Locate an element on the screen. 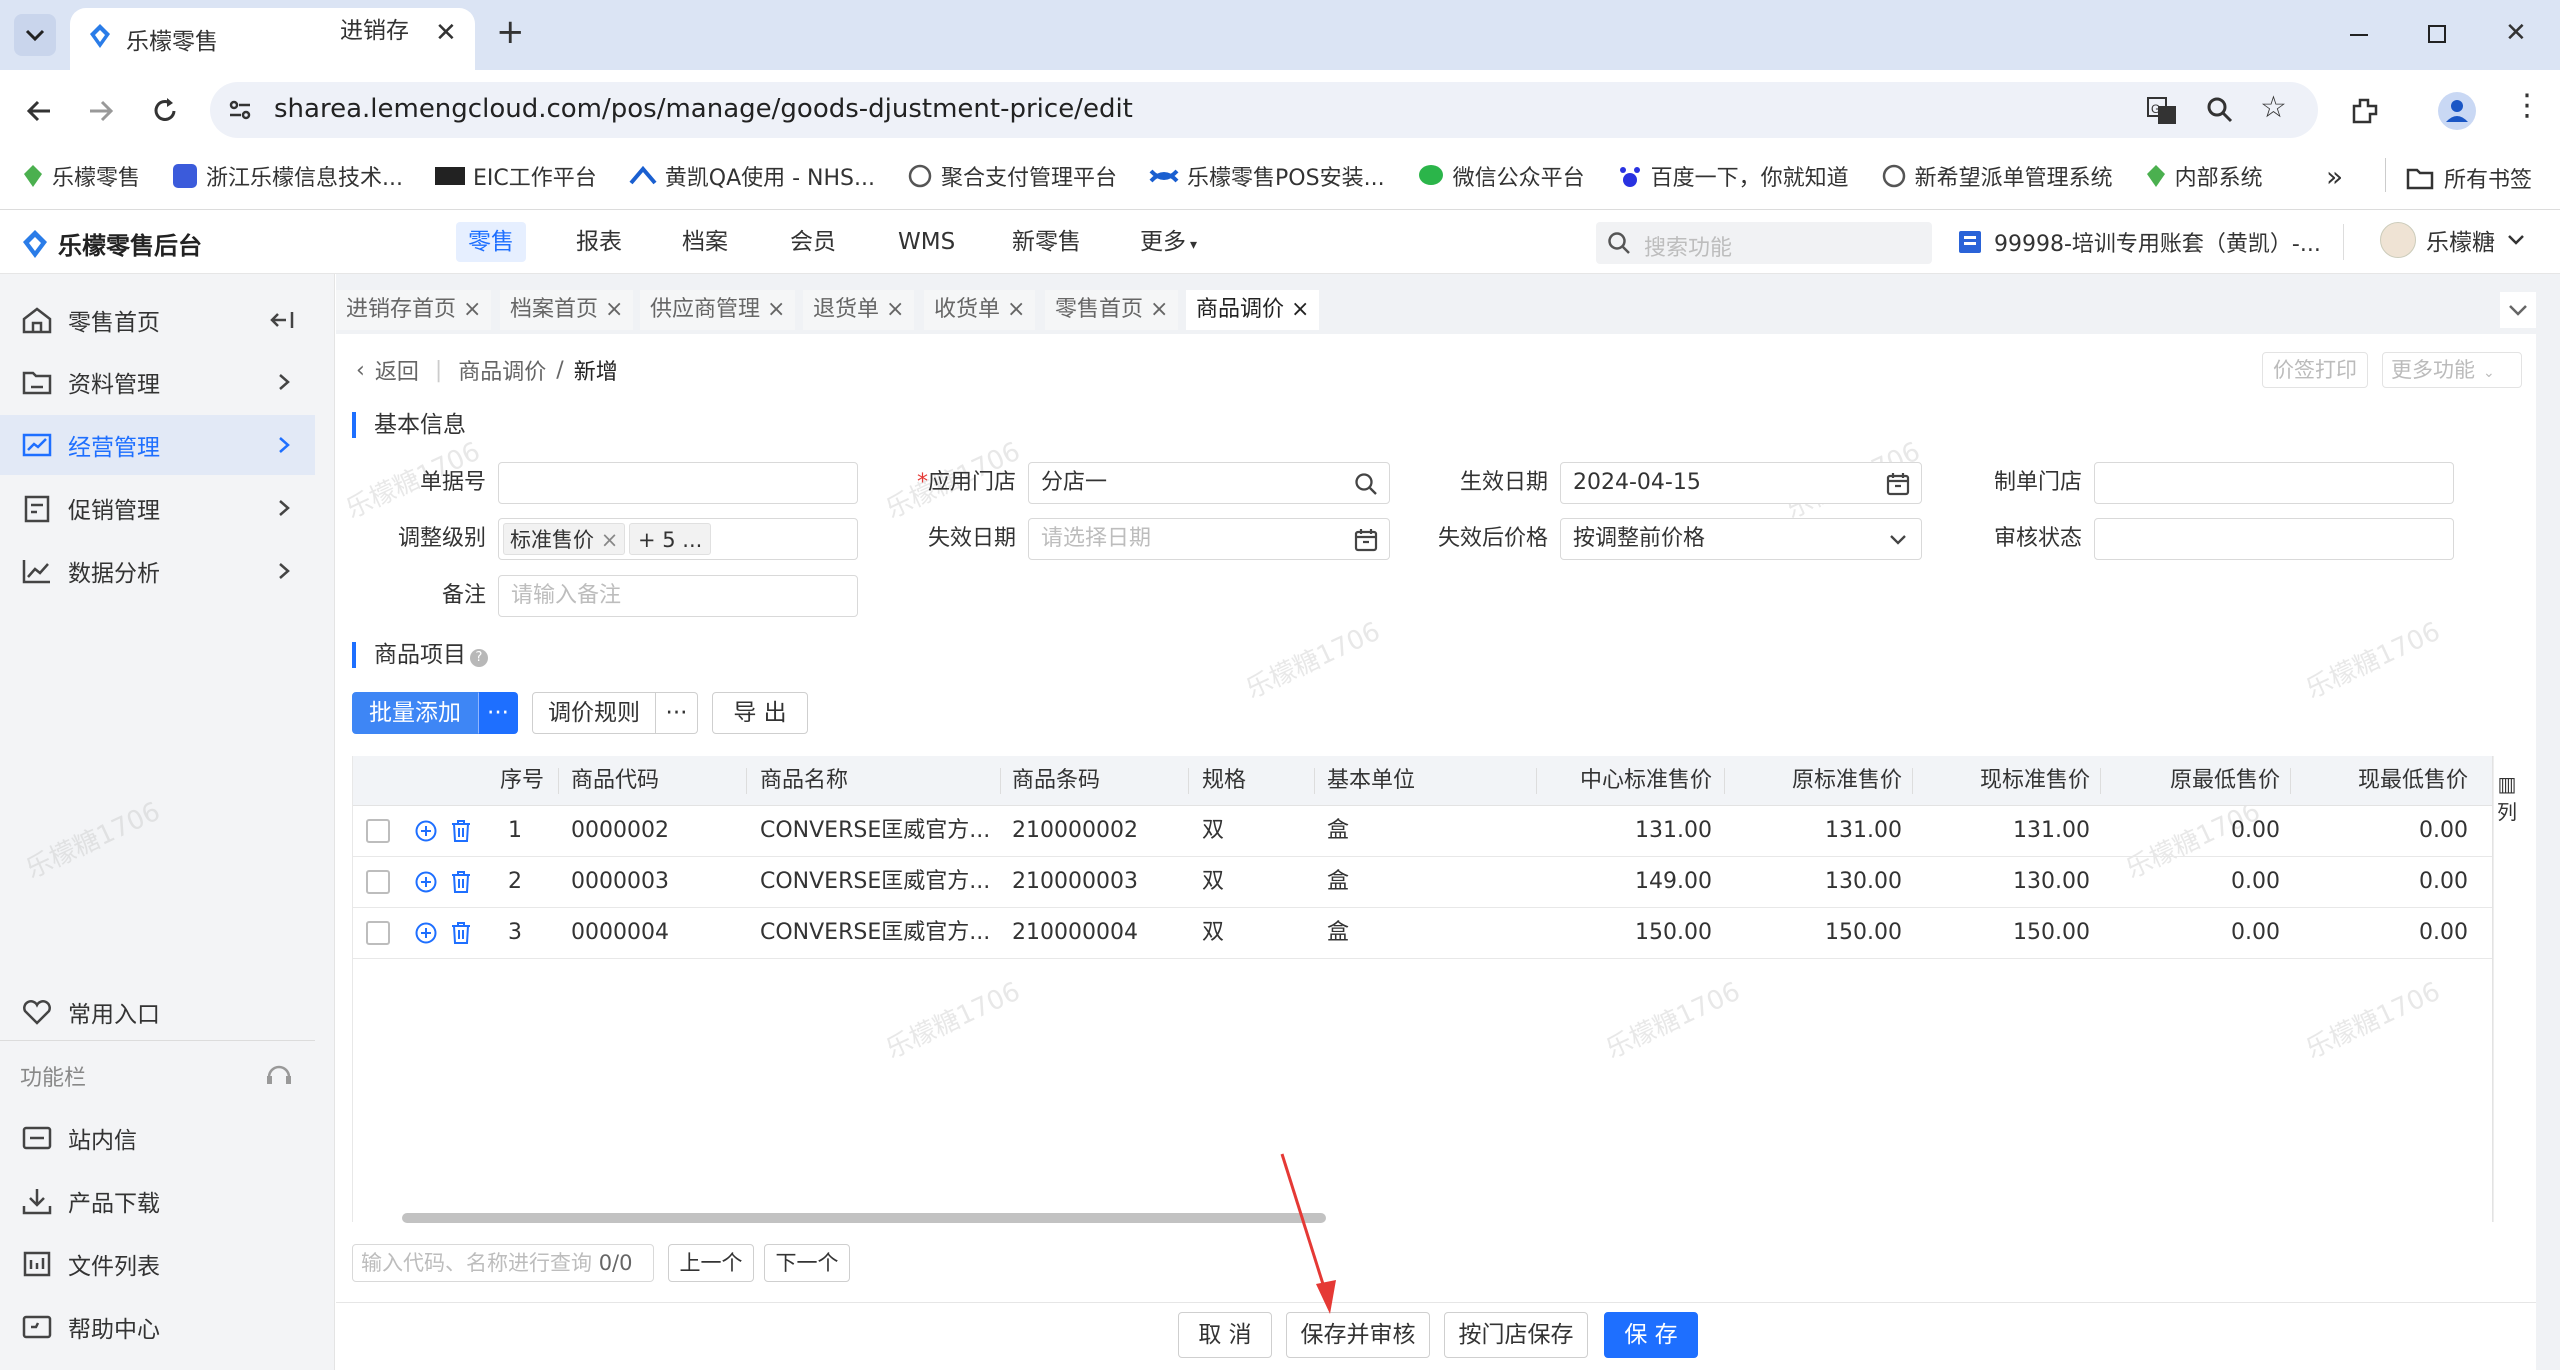  tab-retail-home: 零售首页 × is located at coordinates (1112, 310).